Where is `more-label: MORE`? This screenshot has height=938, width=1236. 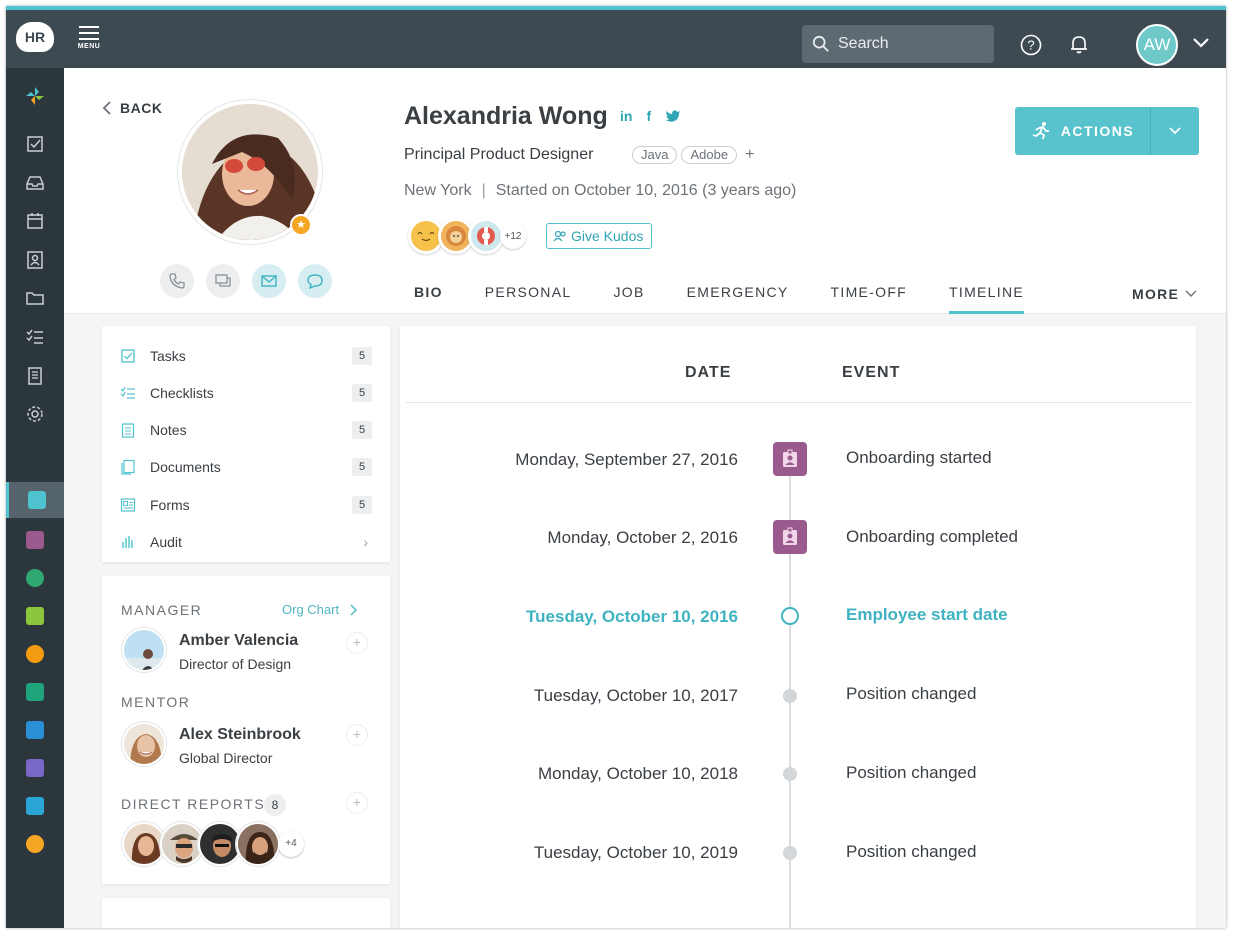 more-label: MORE is located at coordinates (1156, 294).